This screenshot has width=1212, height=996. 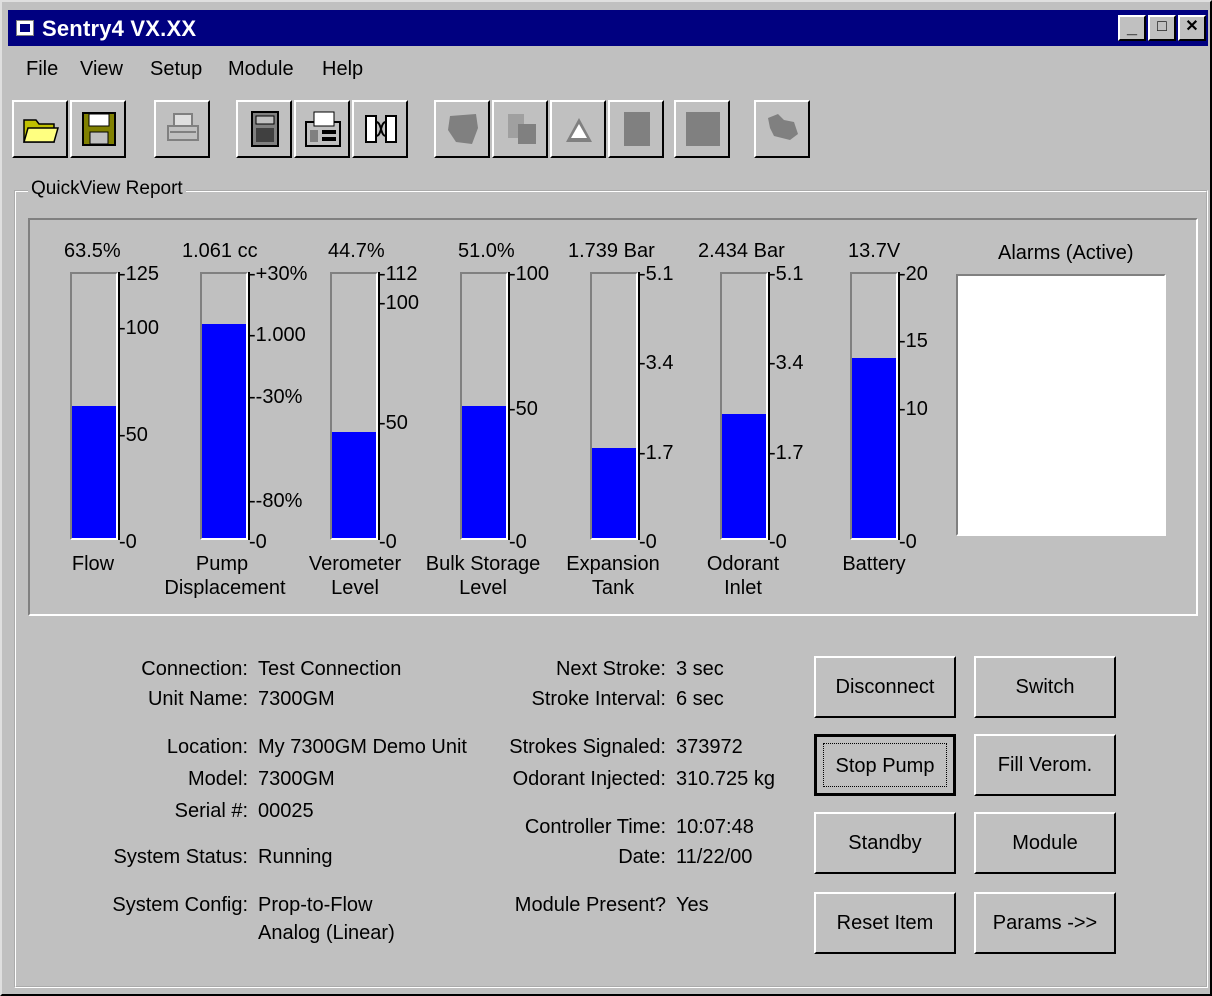 I want to click on alarm-button, so click(x=578, y=129).